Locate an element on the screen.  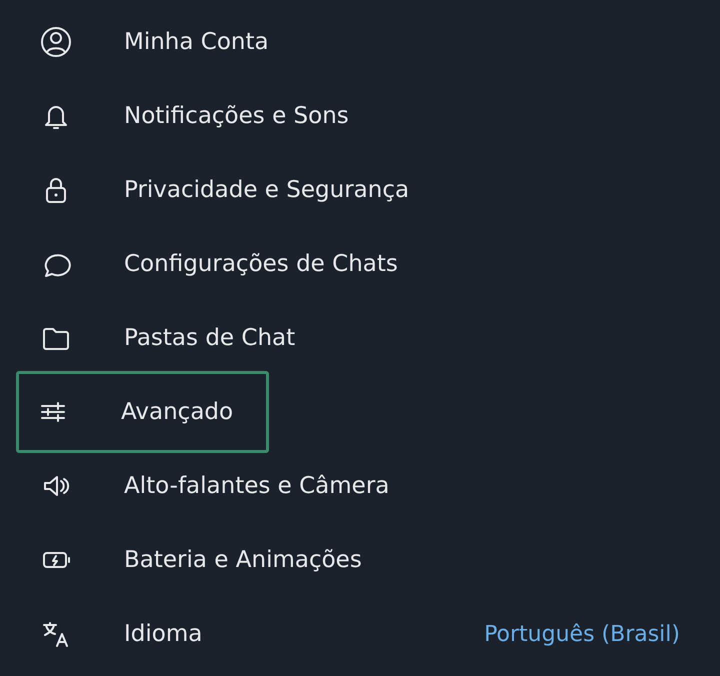
menu-item: Avançado is located at coordinates (142, 412).